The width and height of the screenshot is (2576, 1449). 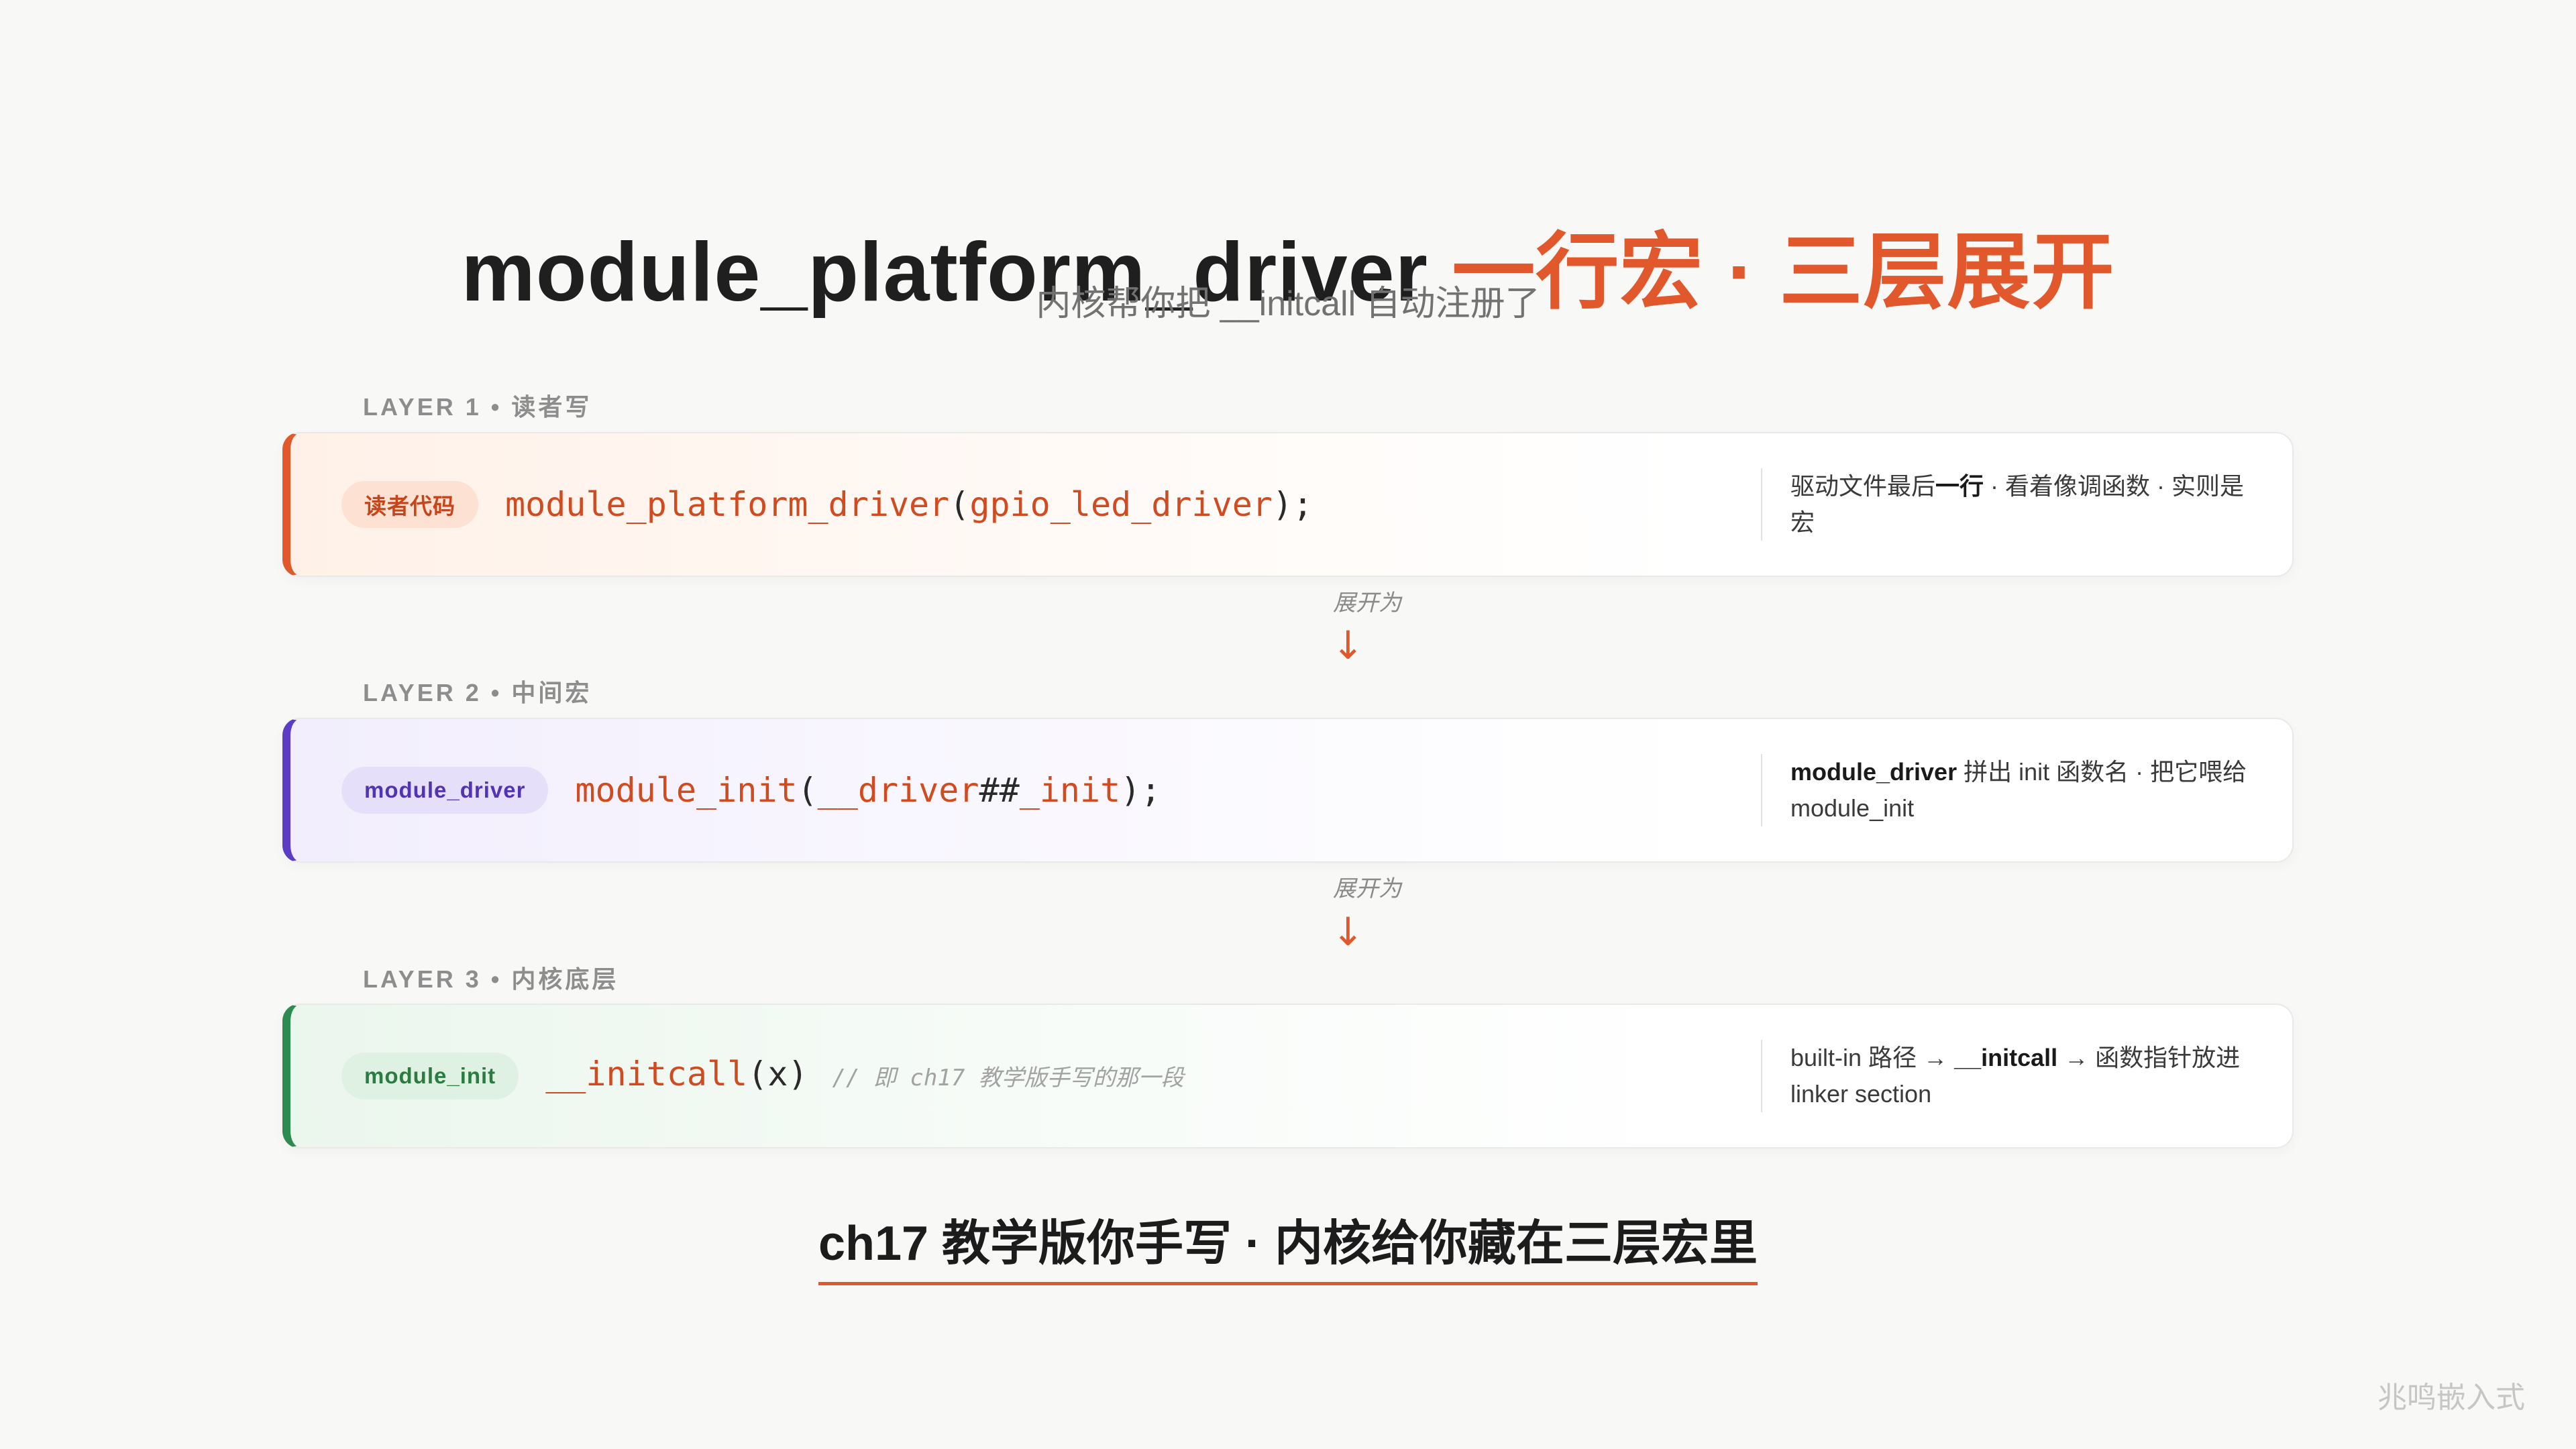 What do you see at coordinates (430, 1076) in the screenshot?
I see `layer-3-badge: module_init` at bounding box center [430, 1076].